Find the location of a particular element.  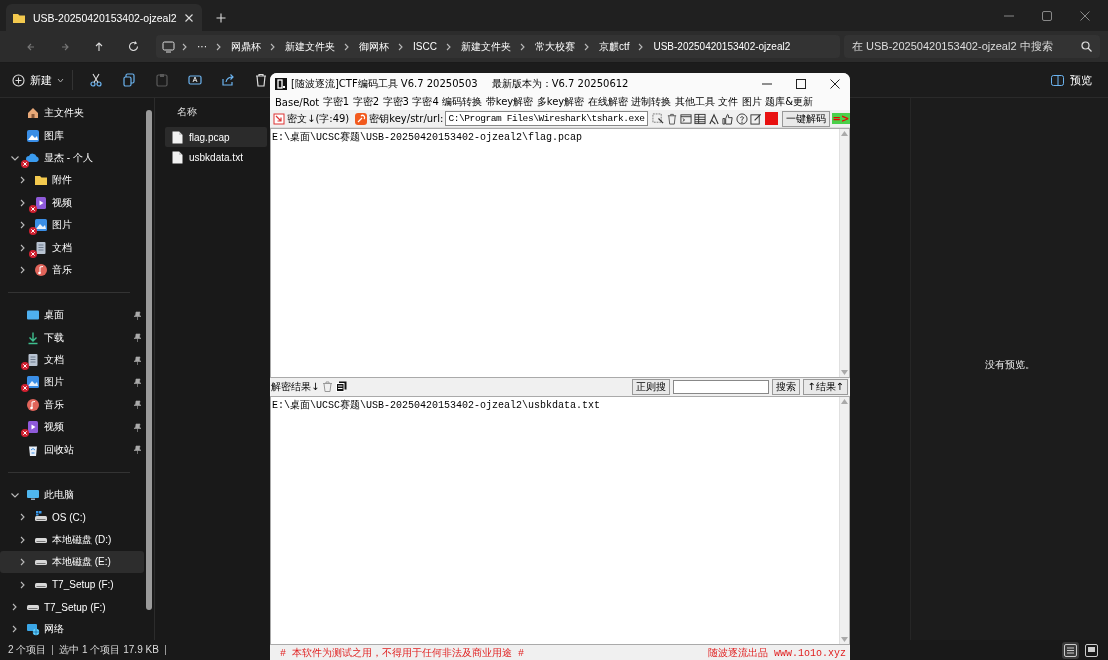

nav-item: 图库 is located at coordinates (72, 135).